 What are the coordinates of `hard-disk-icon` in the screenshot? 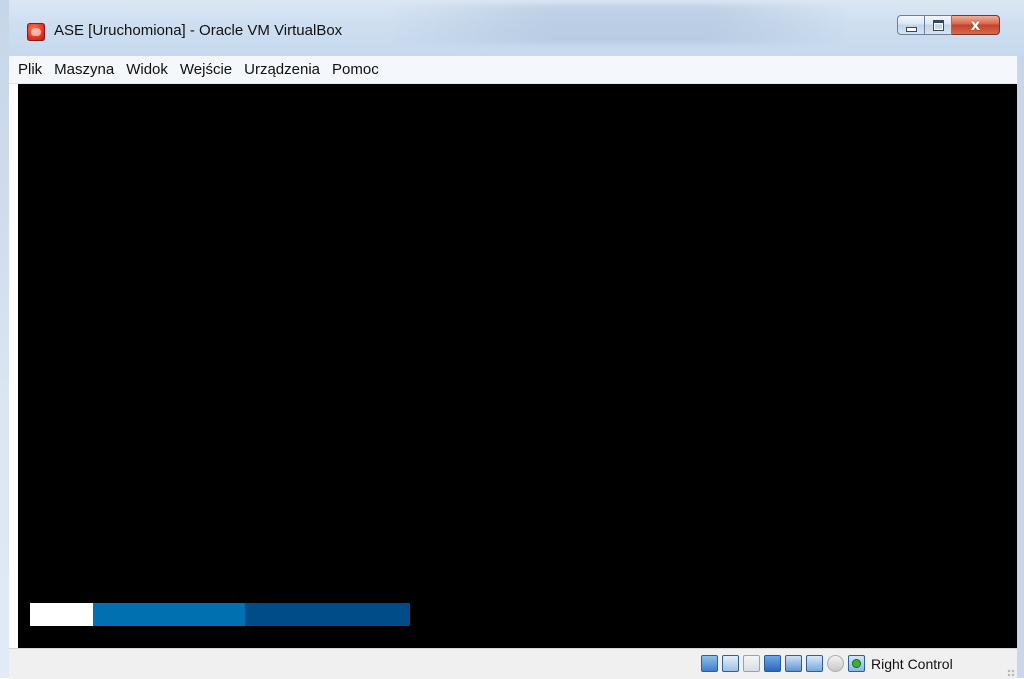 It's located at (709, 663).